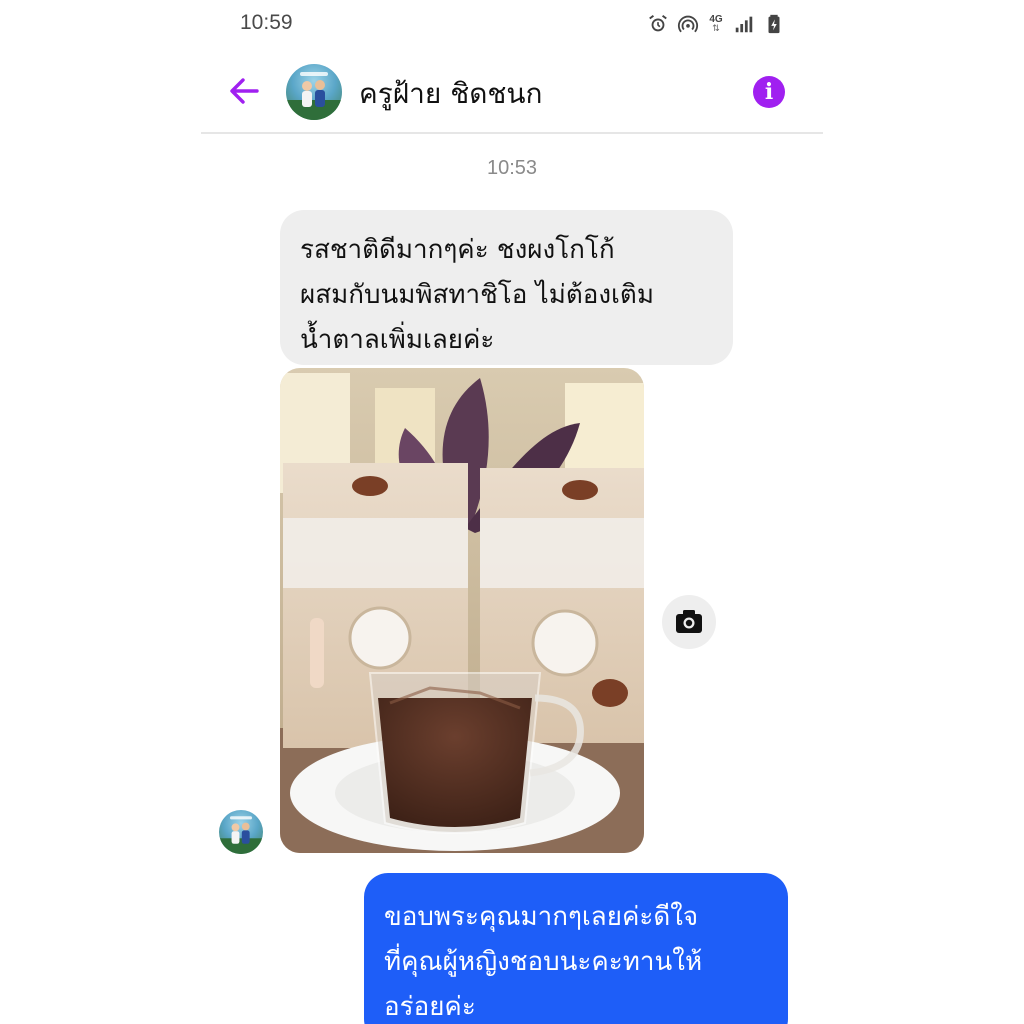 Image resolution: width=1024 pixels, height=1024 pixels. I want to click on sender-avatar, so click(241, 832).